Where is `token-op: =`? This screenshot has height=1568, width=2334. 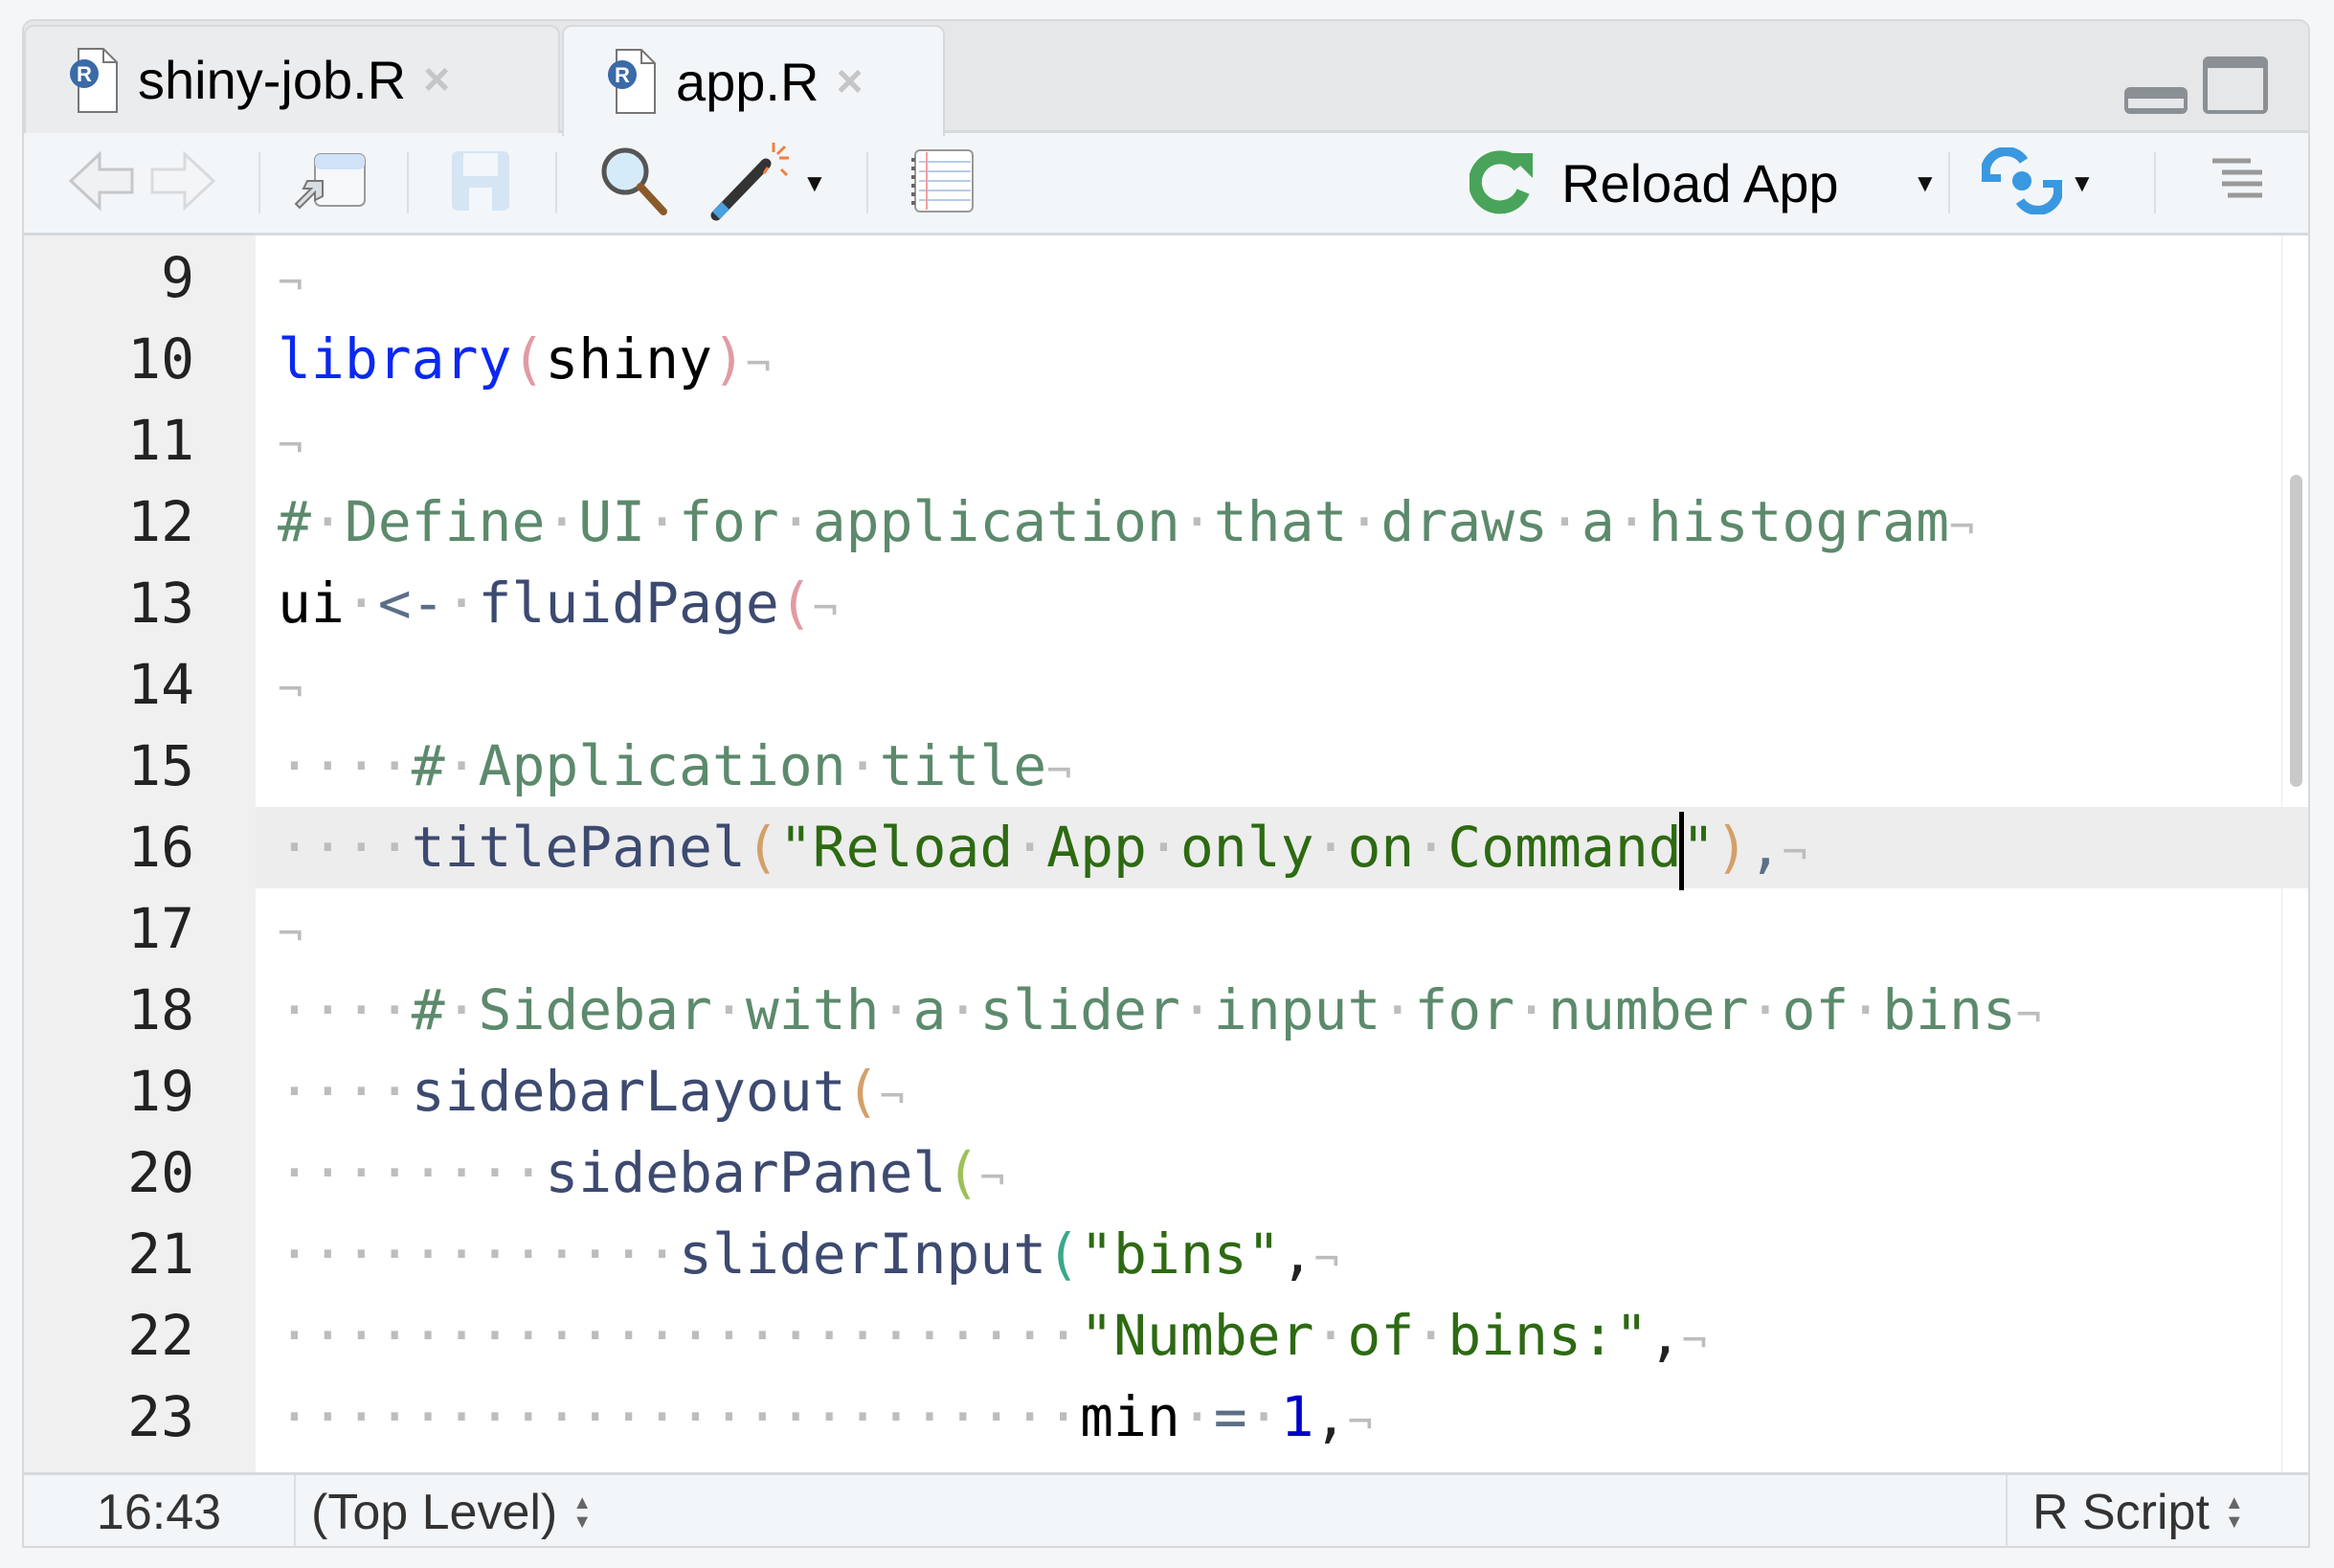 token-op: = is located at coordinates (1230, 1417).